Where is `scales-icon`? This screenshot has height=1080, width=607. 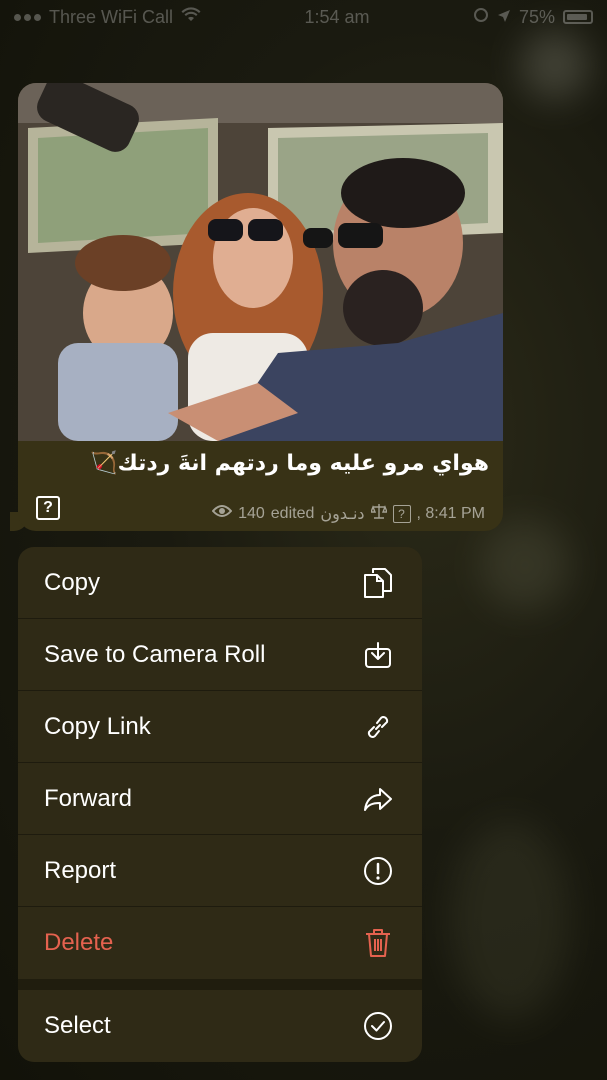
scales-icon is located at coordinates (378, 513).